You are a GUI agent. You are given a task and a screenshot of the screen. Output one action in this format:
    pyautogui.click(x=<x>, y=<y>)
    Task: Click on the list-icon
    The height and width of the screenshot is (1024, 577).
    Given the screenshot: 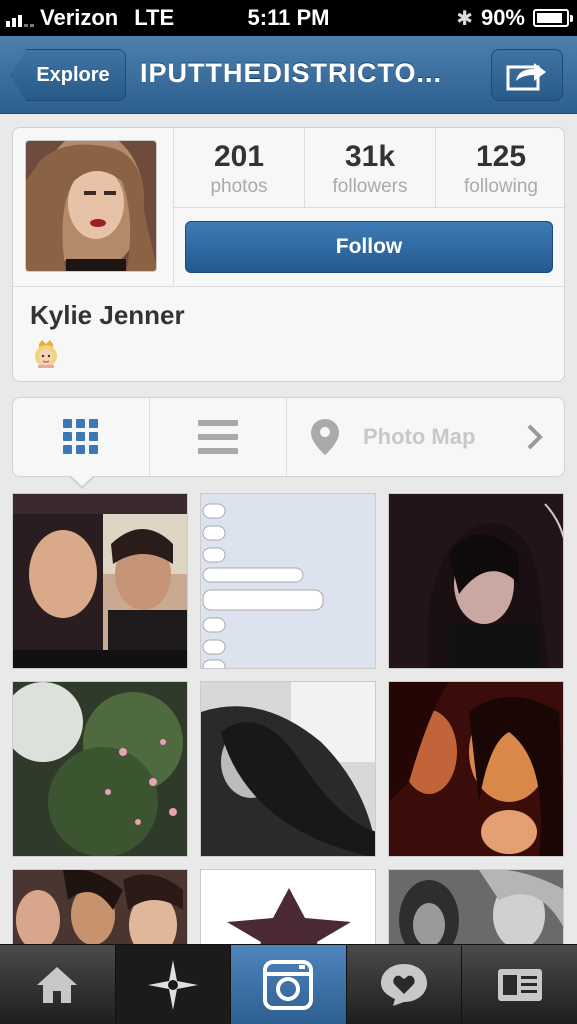 What is the action you would take?
    pyautogui.click(x=218, y=437)
    